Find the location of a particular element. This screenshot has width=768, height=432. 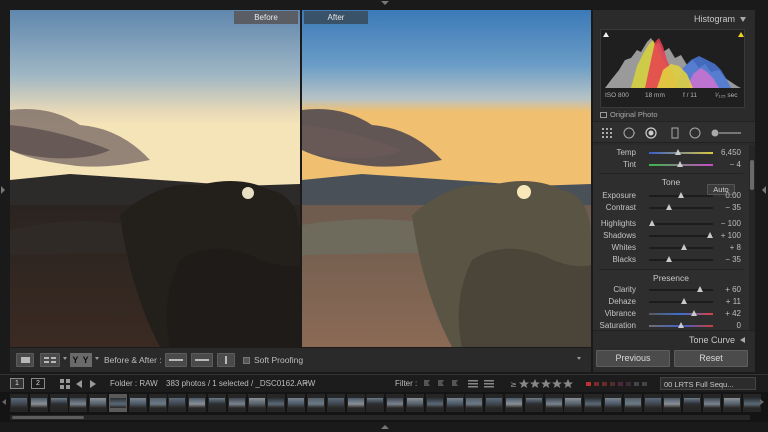

tone-curve-expand-icon is located at coordinates (742, 340).